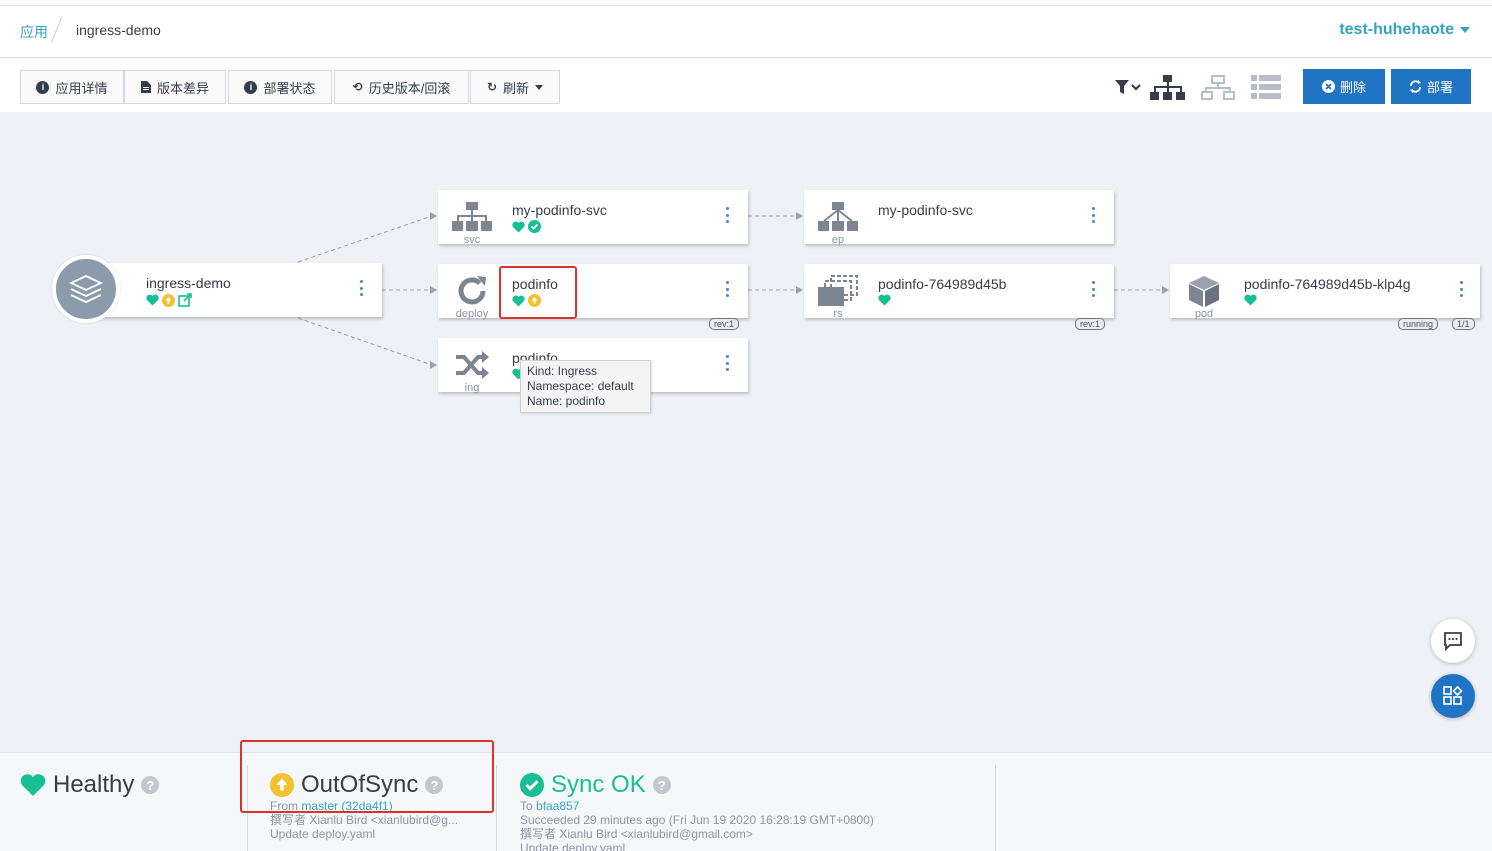  I want to click on delete-button: 删除, so click(1344, 86).